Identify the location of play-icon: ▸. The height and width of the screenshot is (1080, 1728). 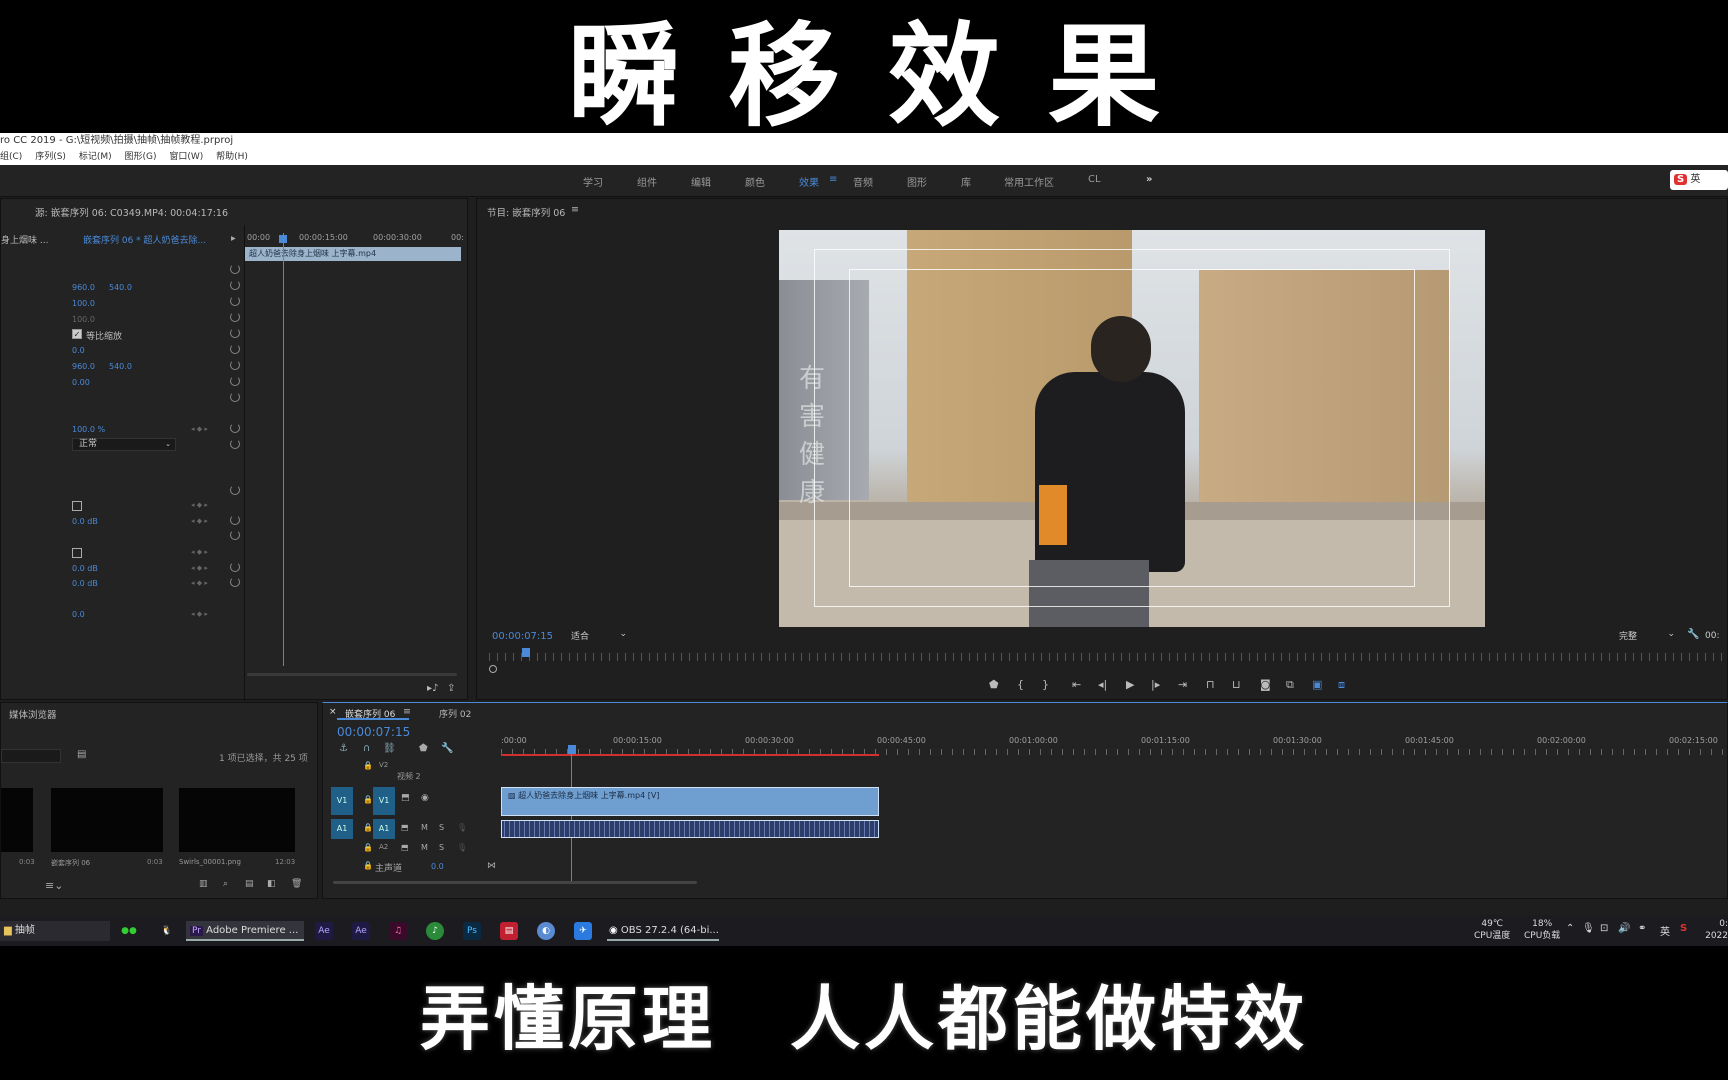
(233, 238).